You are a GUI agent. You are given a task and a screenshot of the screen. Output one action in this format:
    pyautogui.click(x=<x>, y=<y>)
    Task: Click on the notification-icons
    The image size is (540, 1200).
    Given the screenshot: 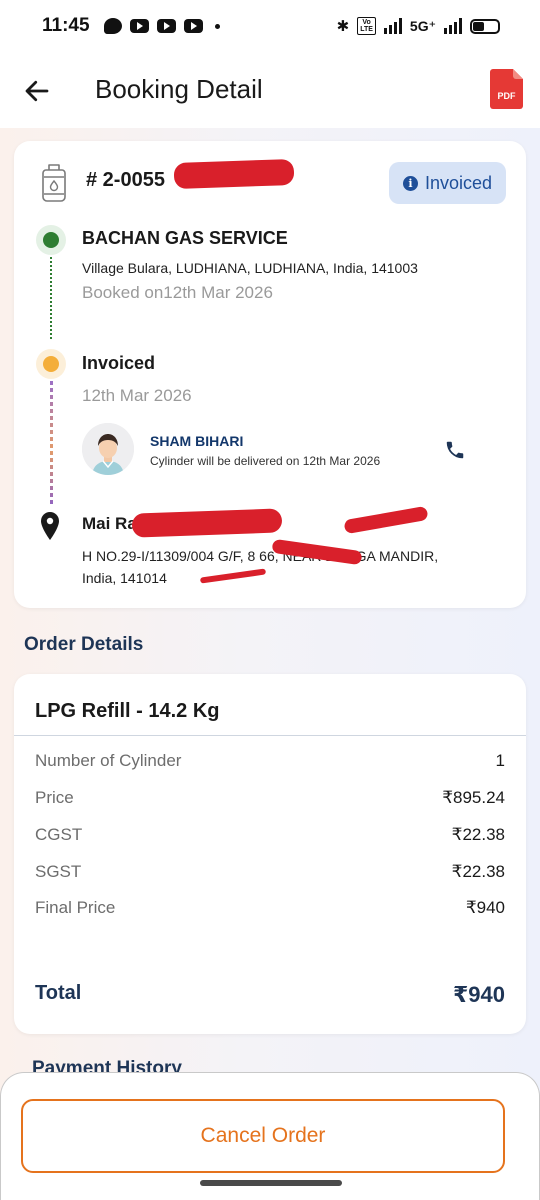 What is the action you would take?
    pyautogui.click(x=161, y=26)
    